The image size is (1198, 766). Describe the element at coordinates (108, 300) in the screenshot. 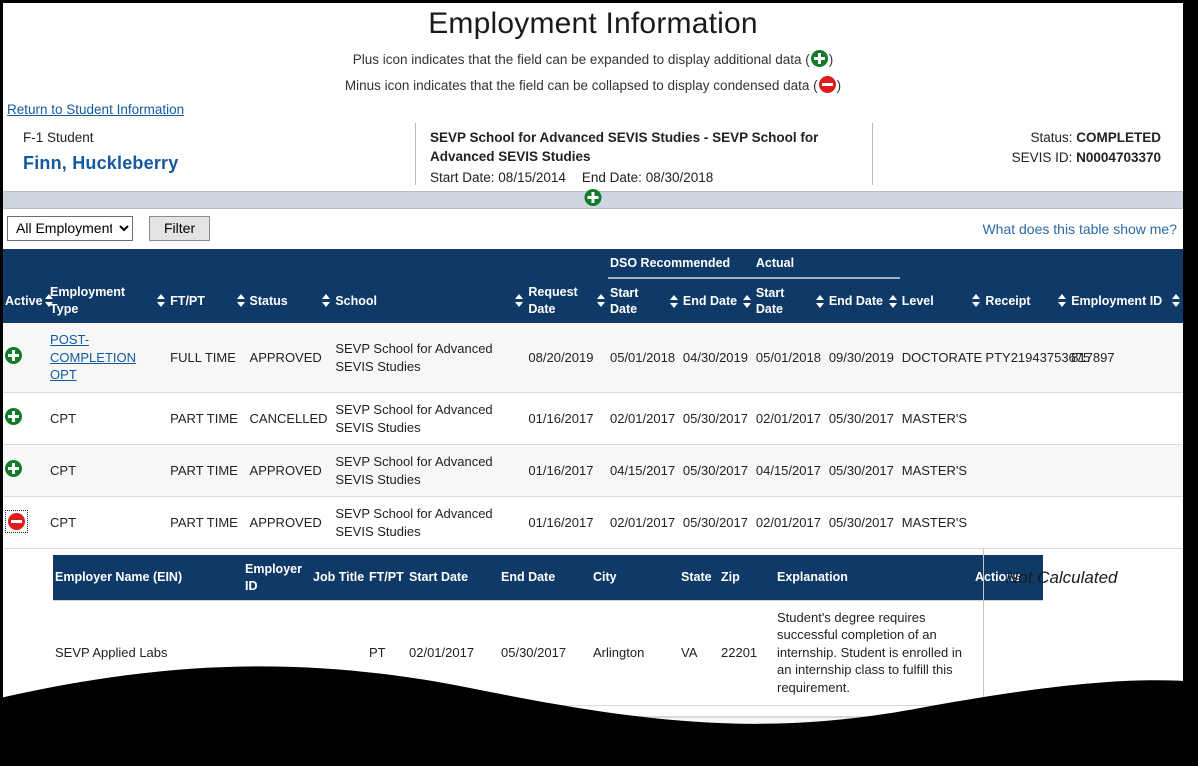

I see `col-employment-type: Employment Type` at that location.